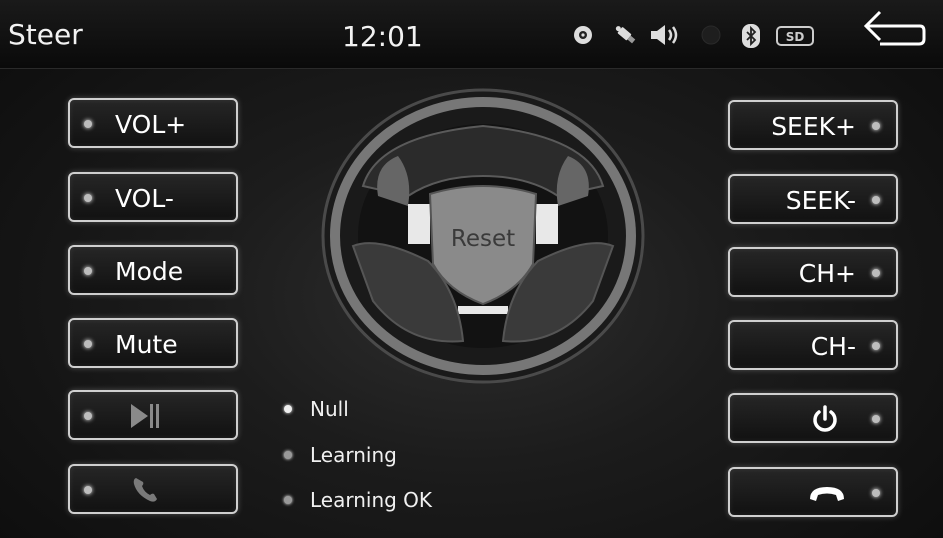 This screenshot has height=538, width=943. I want to click on status-learning-label: Learning, so click(353, 455).